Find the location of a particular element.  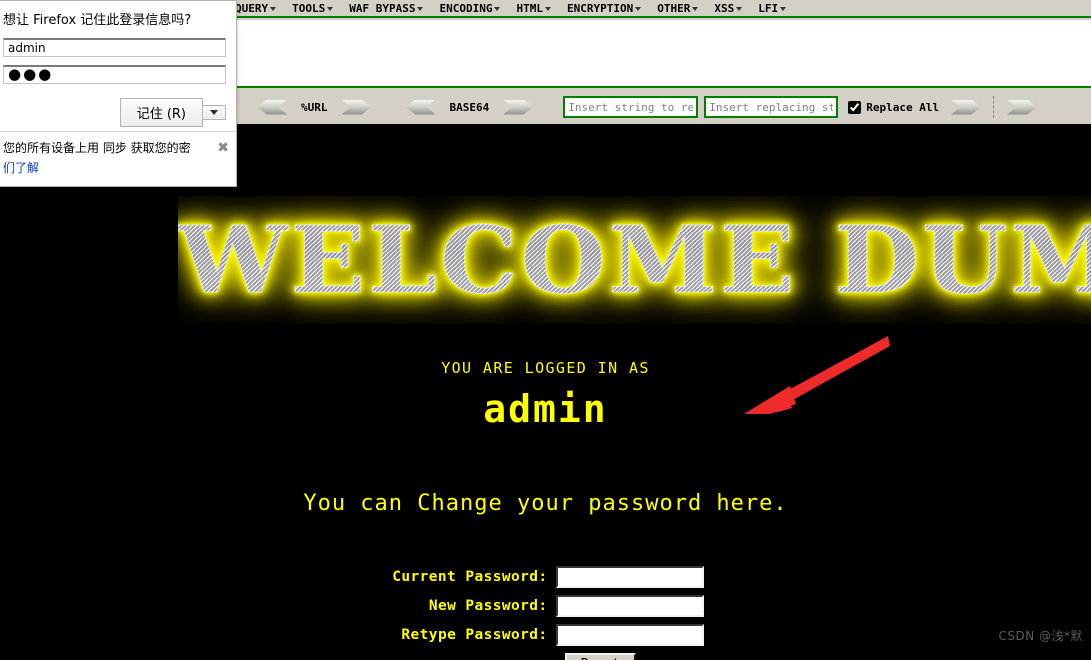

replace-all-label: Replace All is located at coordinates (903, 107).